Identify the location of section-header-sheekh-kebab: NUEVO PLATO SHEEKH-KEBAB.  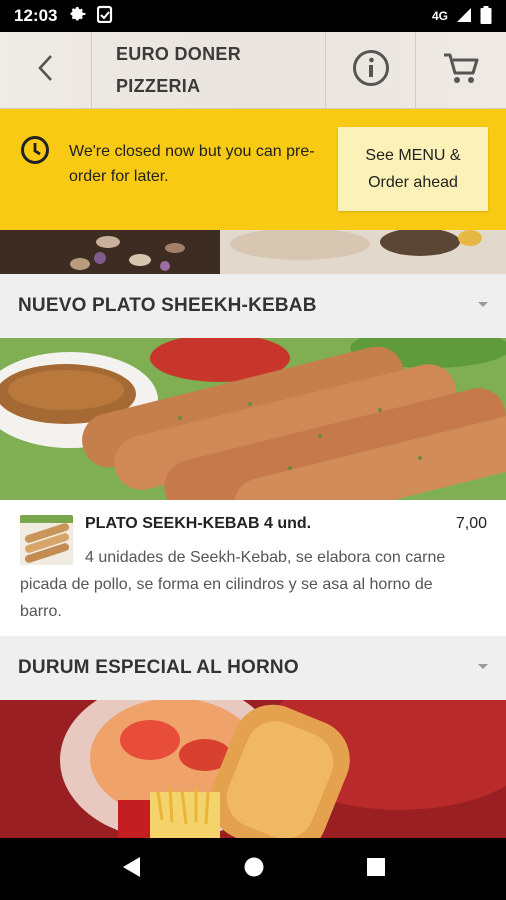
(253, 306).